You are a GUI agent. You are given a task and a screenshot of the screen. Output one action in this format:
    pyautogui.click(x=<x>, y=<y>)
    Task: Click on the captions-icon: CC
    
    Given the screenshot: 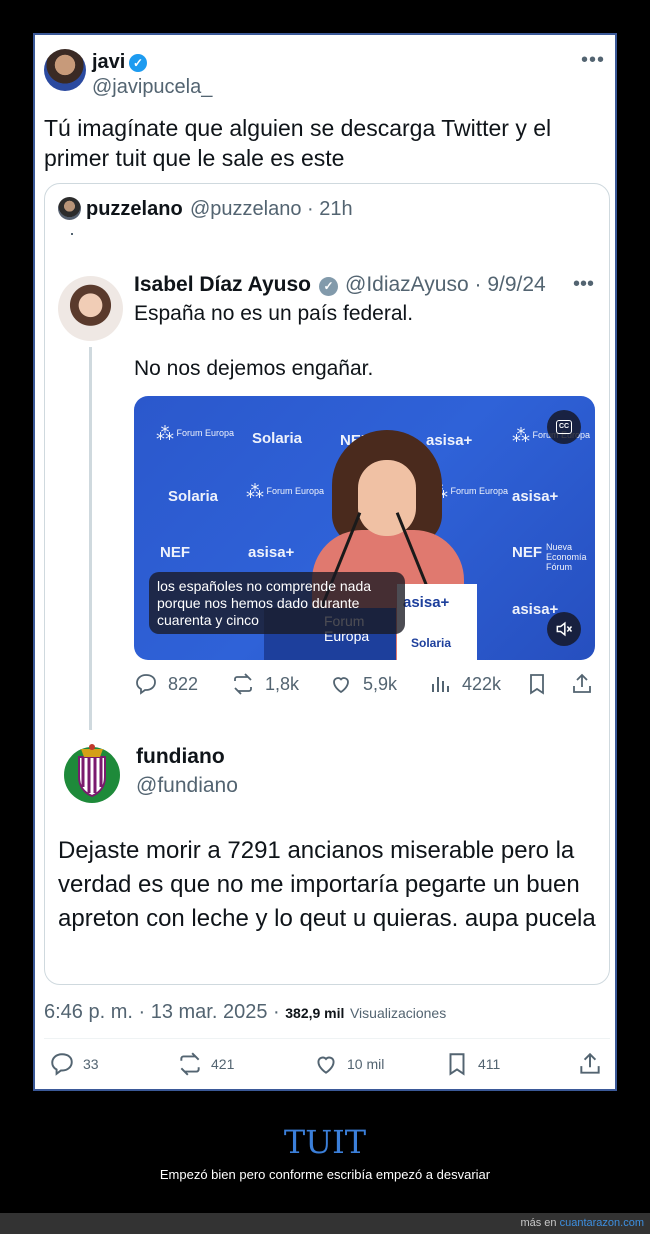 What is the action you would take?
    pyautogui.click(x=564, y=427)
    